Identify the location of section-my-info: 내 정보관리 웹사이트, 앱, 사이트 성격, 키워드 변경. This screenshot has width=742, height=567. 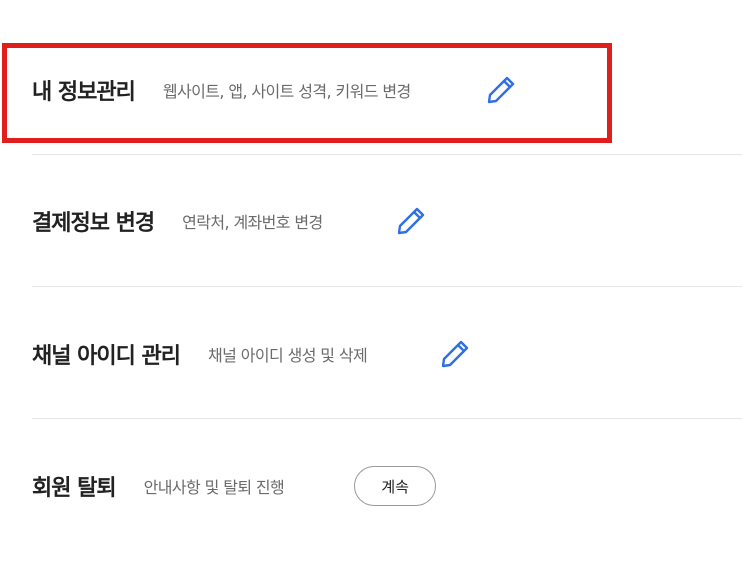
(387, 90).